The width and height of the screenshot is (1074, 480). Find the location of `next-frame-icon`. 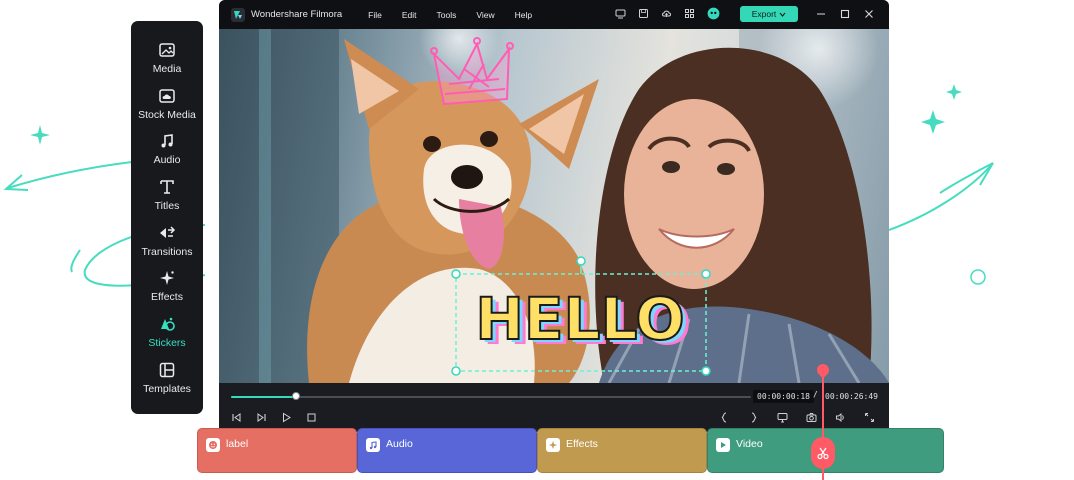

next-frame-icon is located at coordinates (261, 417).